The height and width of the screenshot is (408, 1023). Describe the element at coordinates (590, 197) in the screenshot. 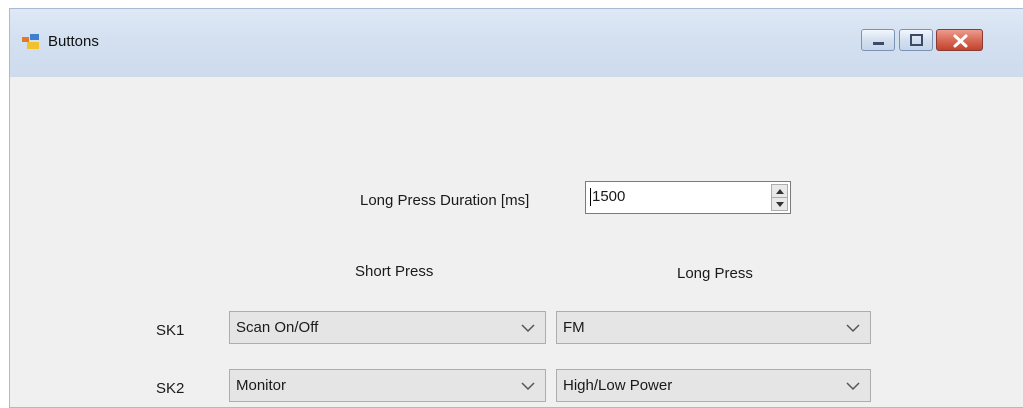

I see `text-caret` at that location.